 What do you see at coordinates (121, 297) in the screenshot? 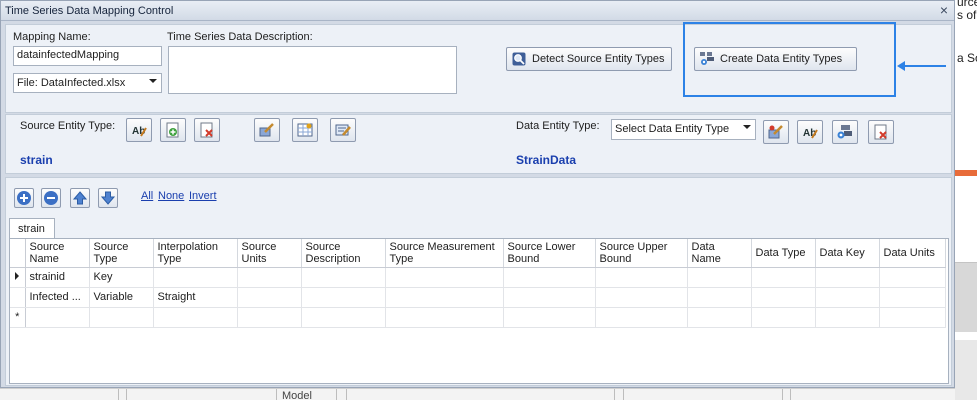
I see `table-cell: Variable` at bounding box center [121, 297].